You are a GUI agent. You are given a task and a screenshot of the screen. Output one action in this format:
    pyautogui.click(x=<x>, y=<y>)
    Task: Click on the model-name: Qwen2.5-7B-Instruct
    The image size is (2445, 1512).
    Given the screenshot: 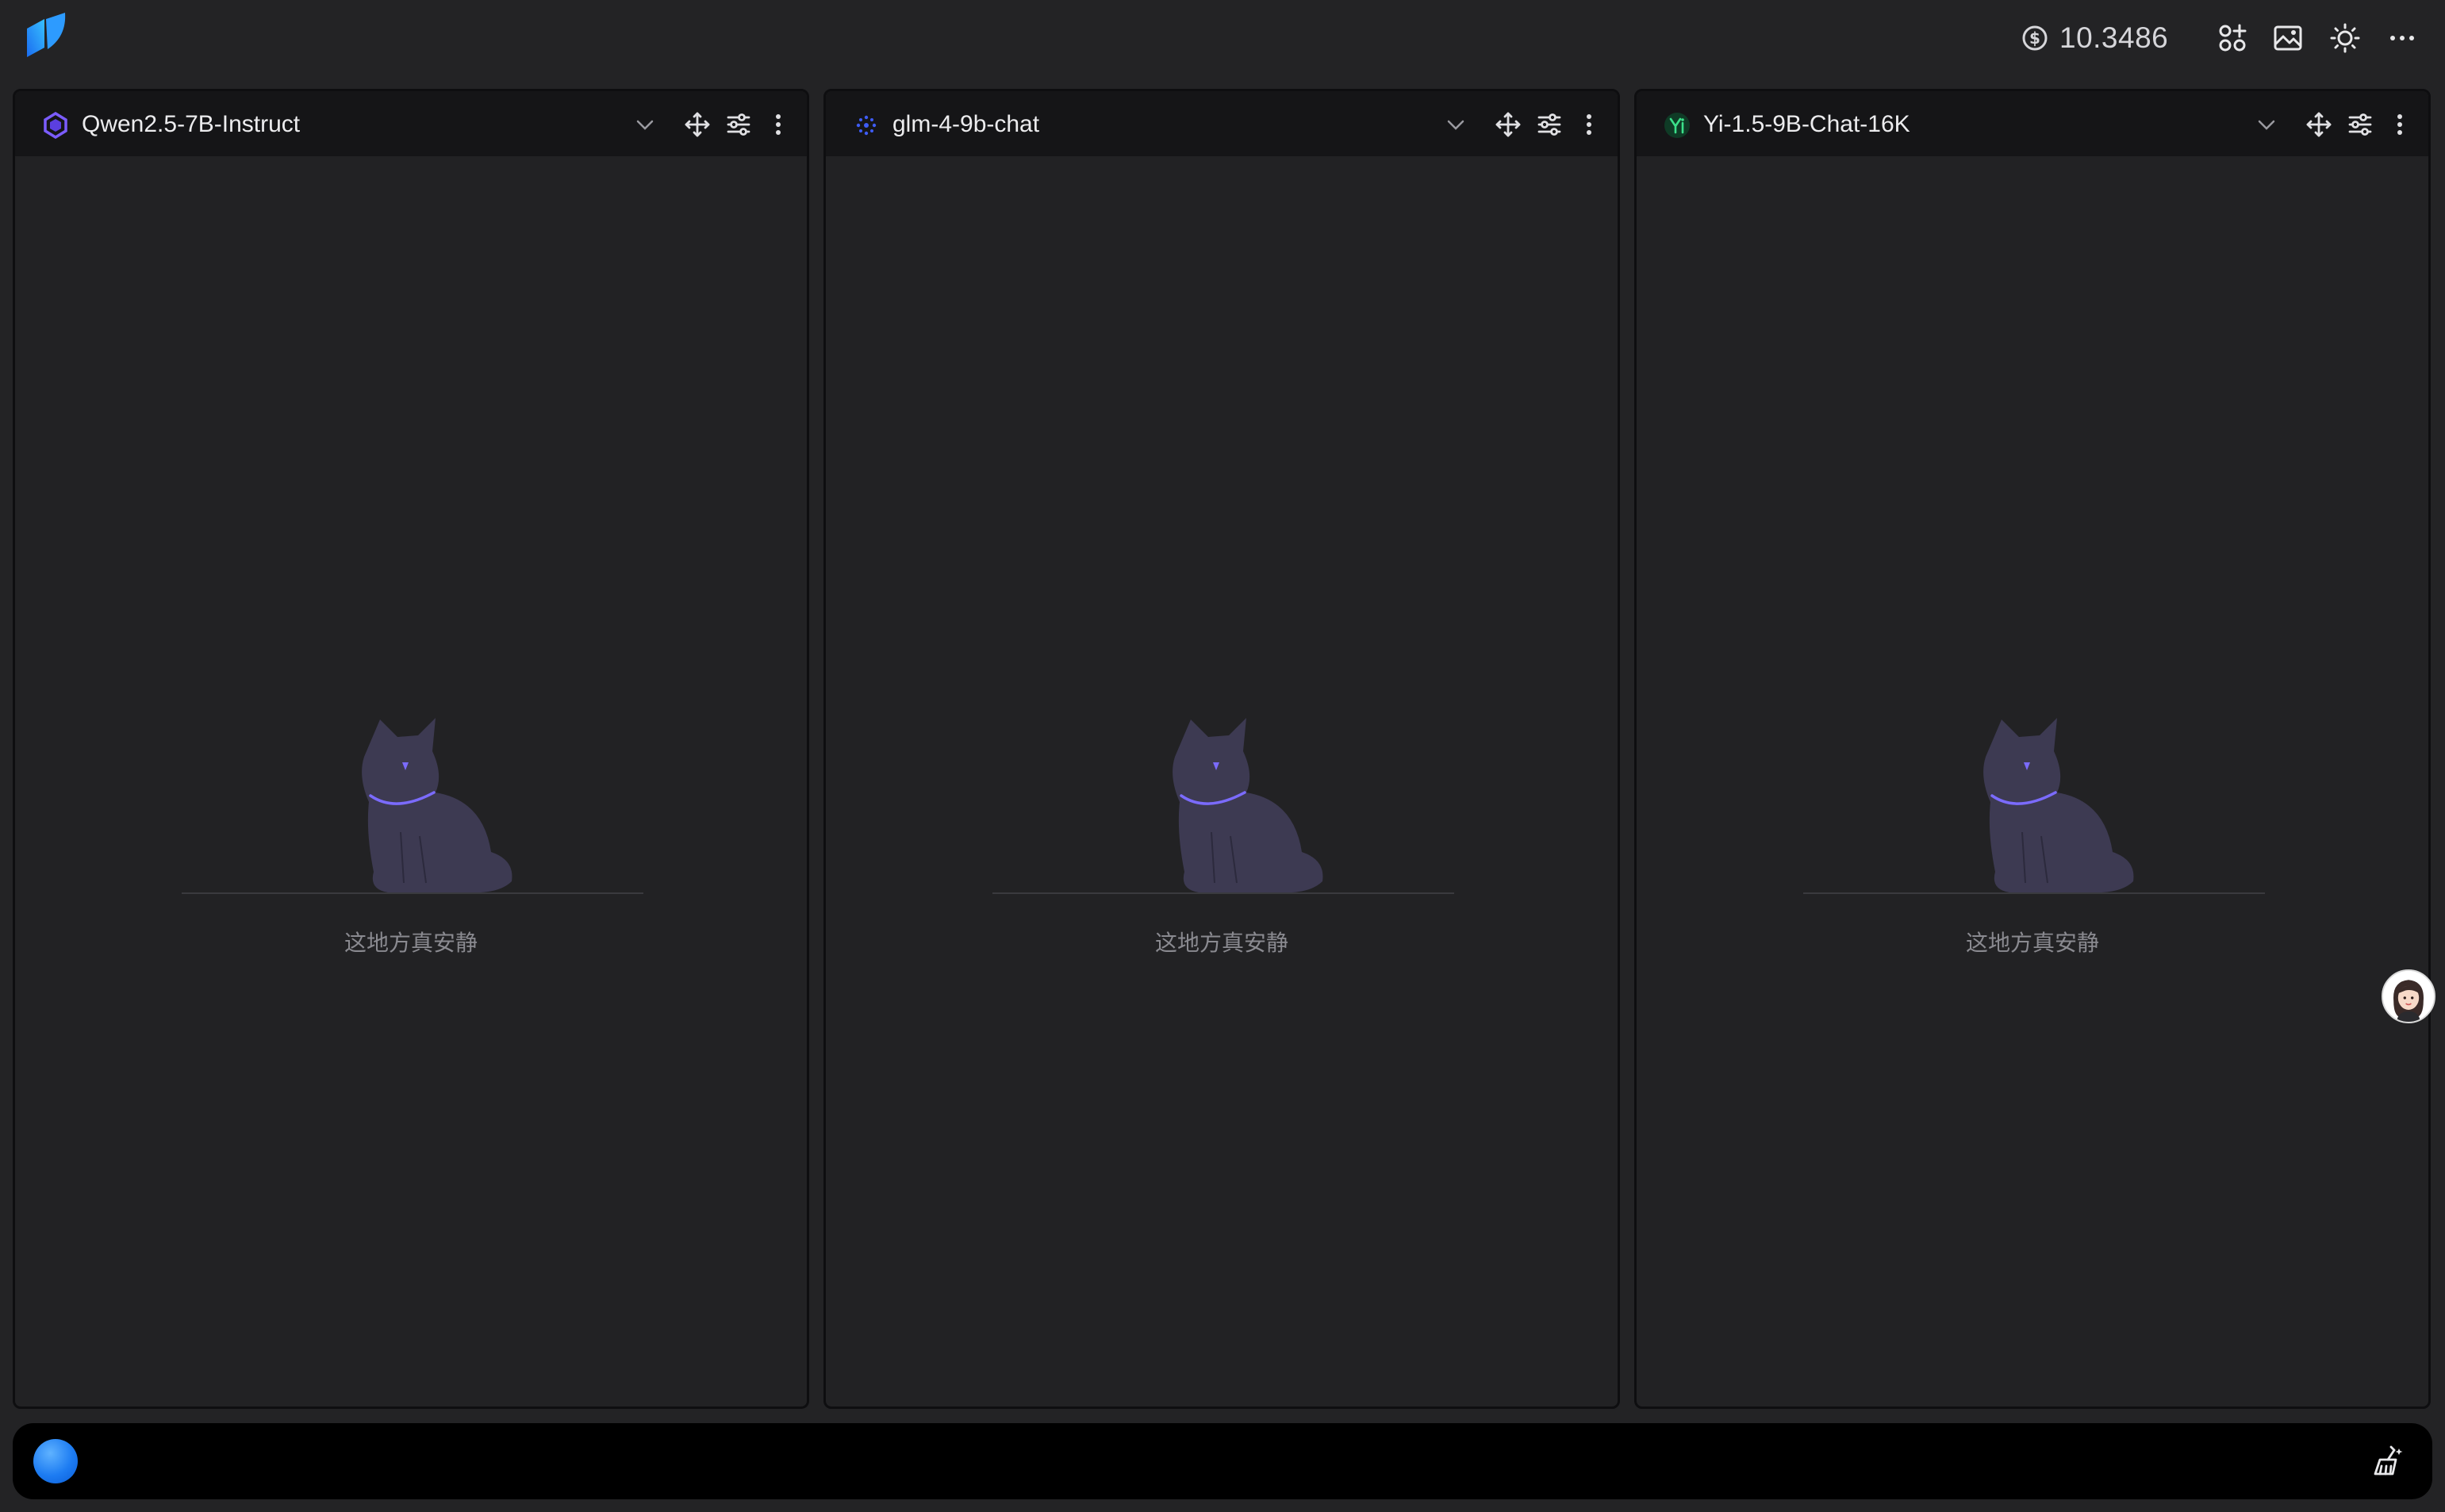 What is the action you would take?
    pyautogui.click(x=191, y=125)
    